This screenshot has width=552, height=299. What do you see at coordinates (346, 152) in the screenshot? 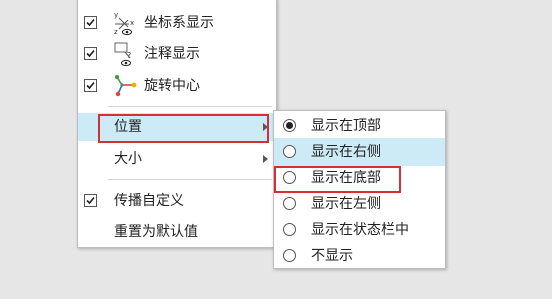
I see `option-label: 显示在右侧` at bounding box center [346, 152].